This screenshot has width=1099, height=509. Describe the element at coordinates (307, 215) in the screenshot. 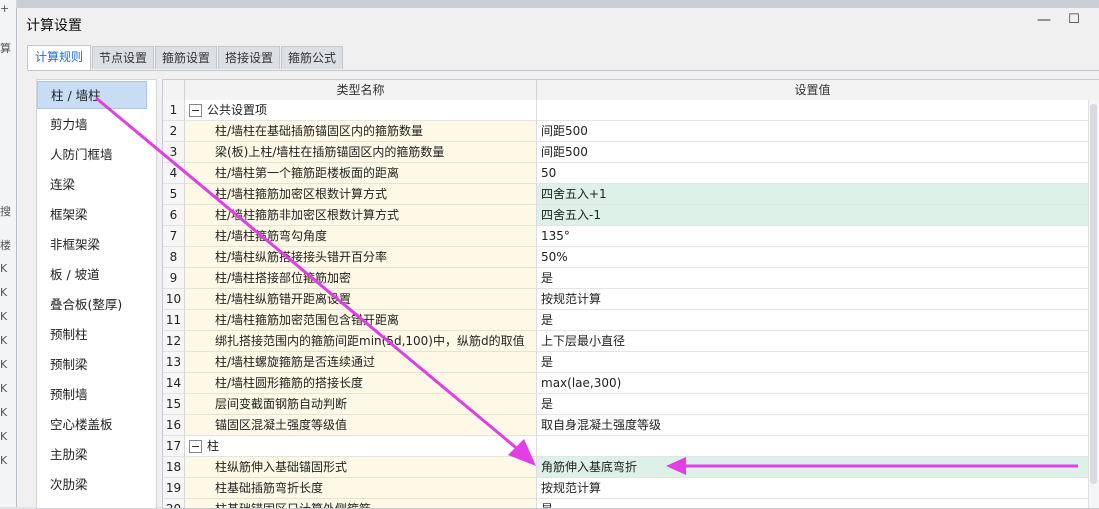

I see `type-name-label: 柱/墙柱箍筋非加密区根数计算方式` at that location.